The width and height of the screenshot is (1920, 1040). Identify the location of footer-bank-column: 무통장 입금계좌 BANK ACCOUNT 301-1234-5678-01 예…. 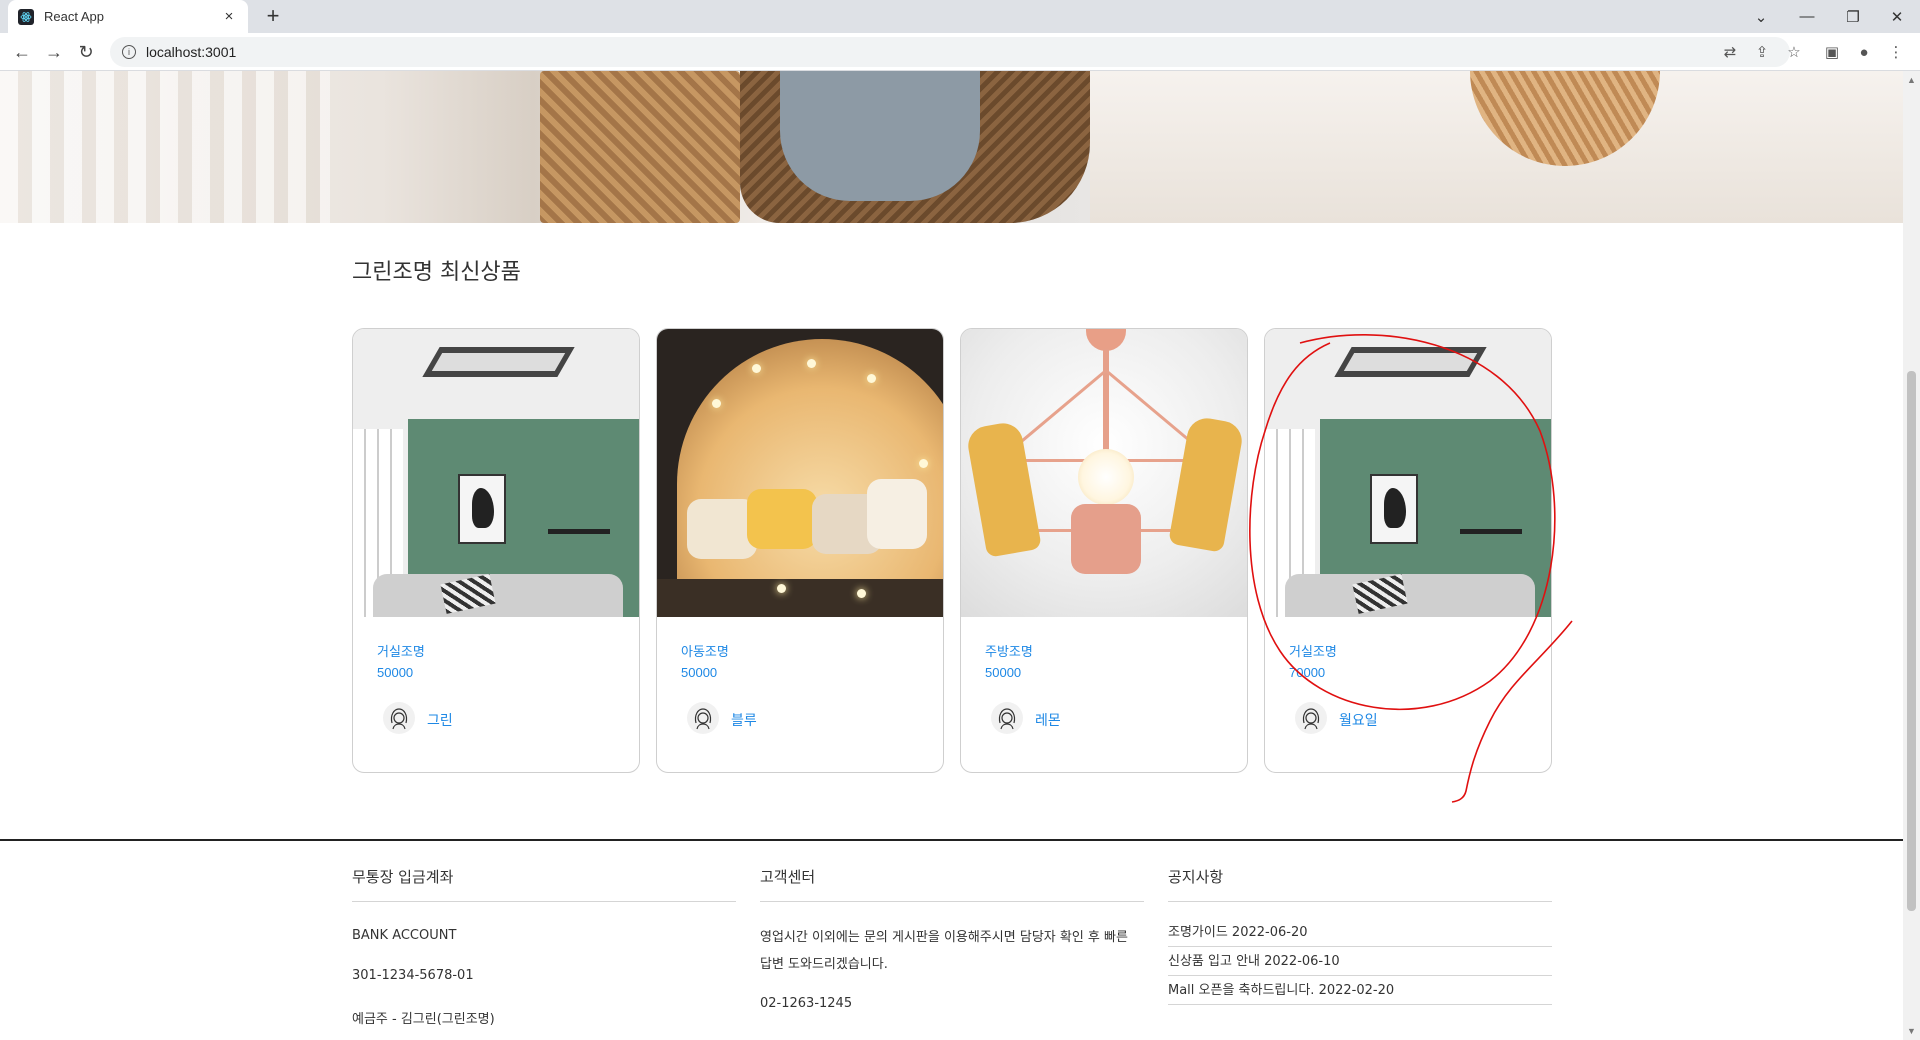
(544, 946).